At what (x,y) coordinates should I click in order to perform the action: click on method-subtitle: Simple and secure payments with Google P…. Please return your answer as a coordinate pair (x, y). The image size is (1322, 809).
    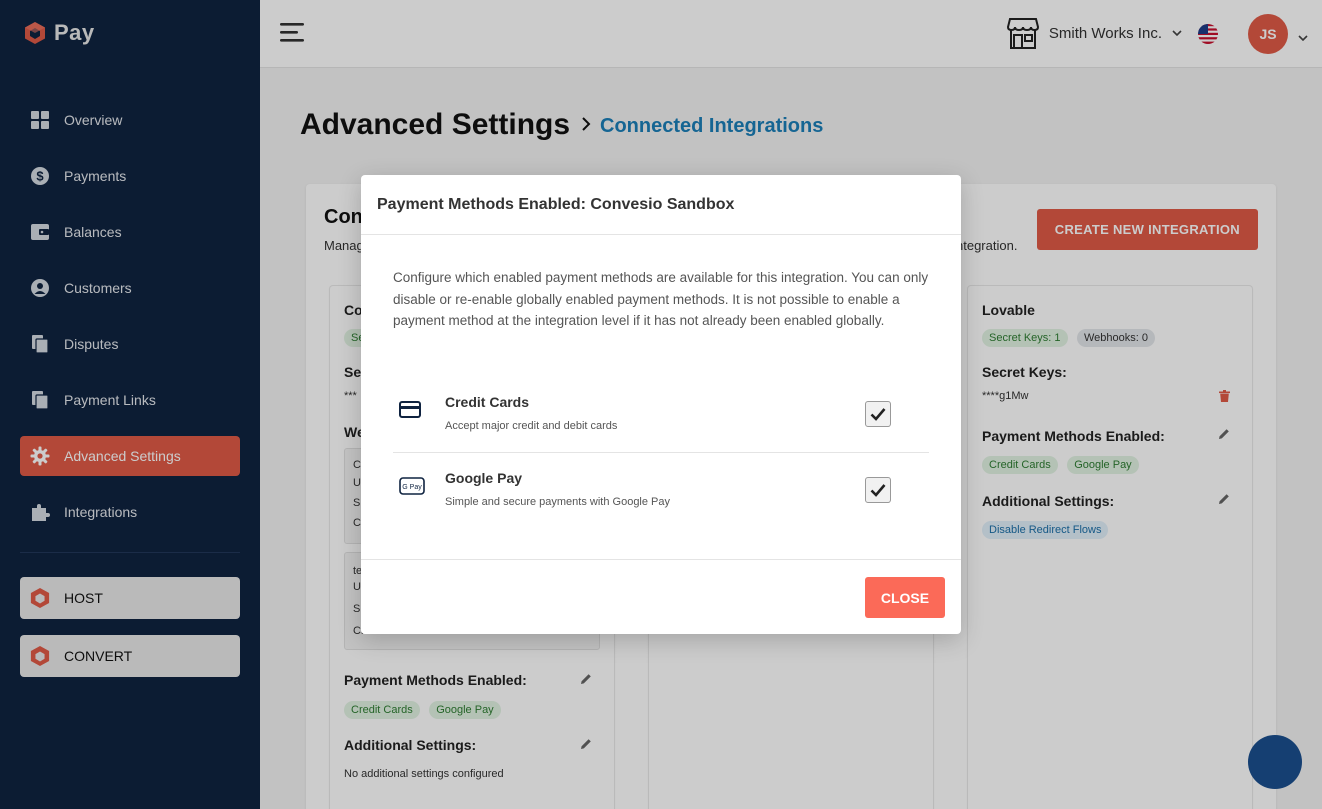
    Looking at the image, I should click on (558, 502).